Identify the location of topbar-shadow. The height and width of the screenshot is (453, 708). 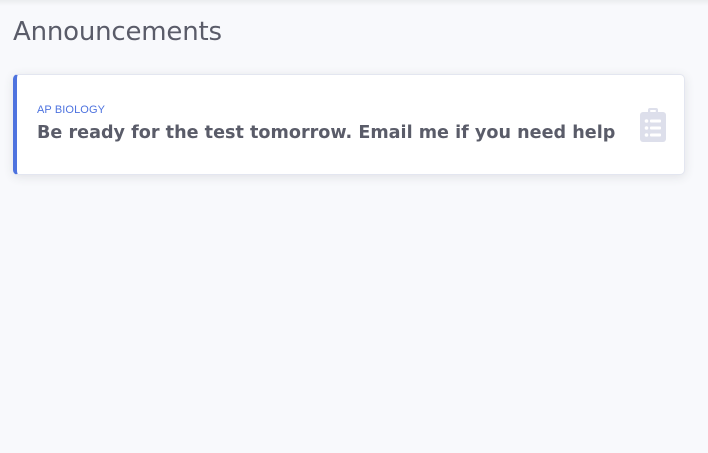
(354, 3).